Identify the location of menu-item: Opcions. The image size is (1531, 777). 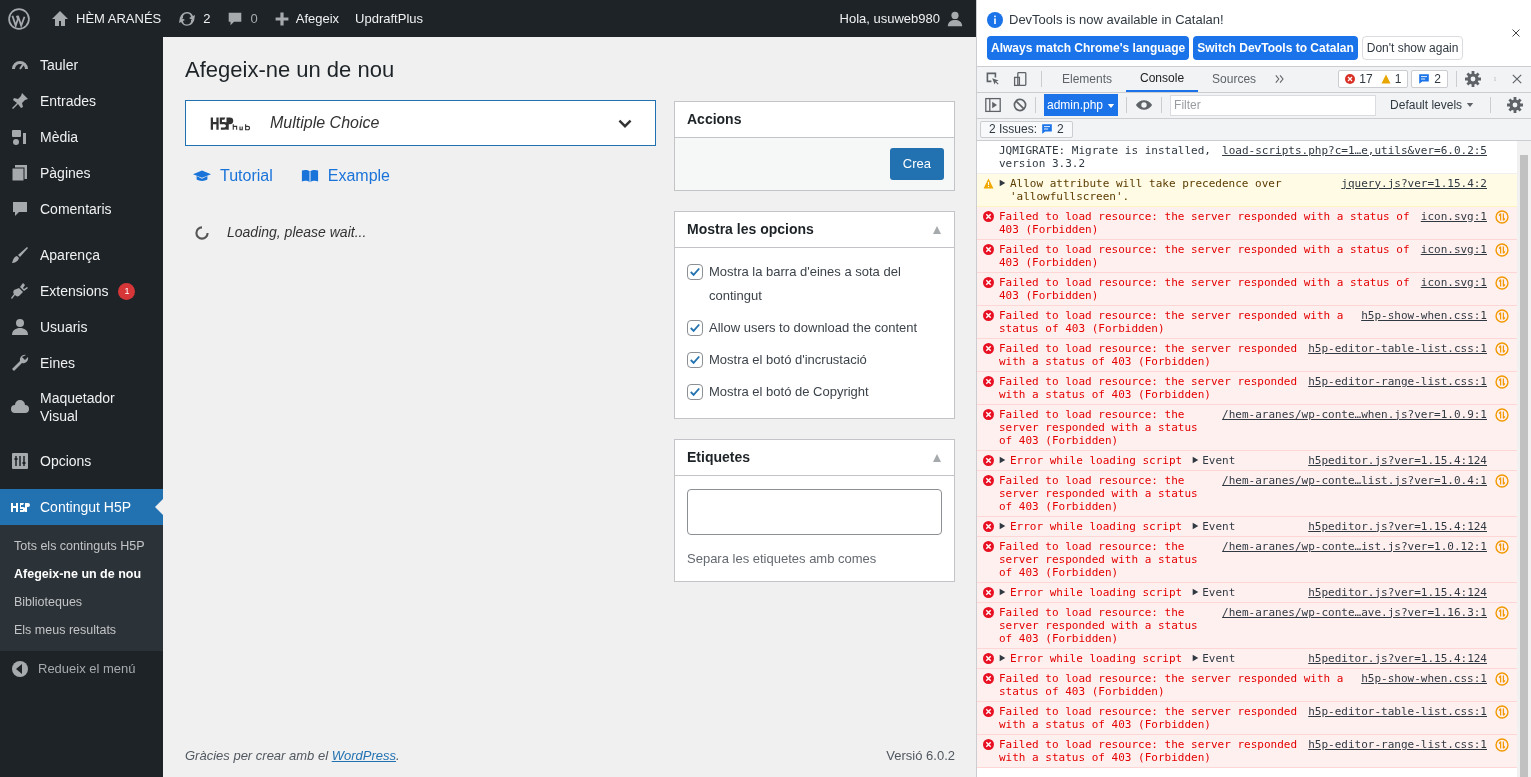
(81, 461).